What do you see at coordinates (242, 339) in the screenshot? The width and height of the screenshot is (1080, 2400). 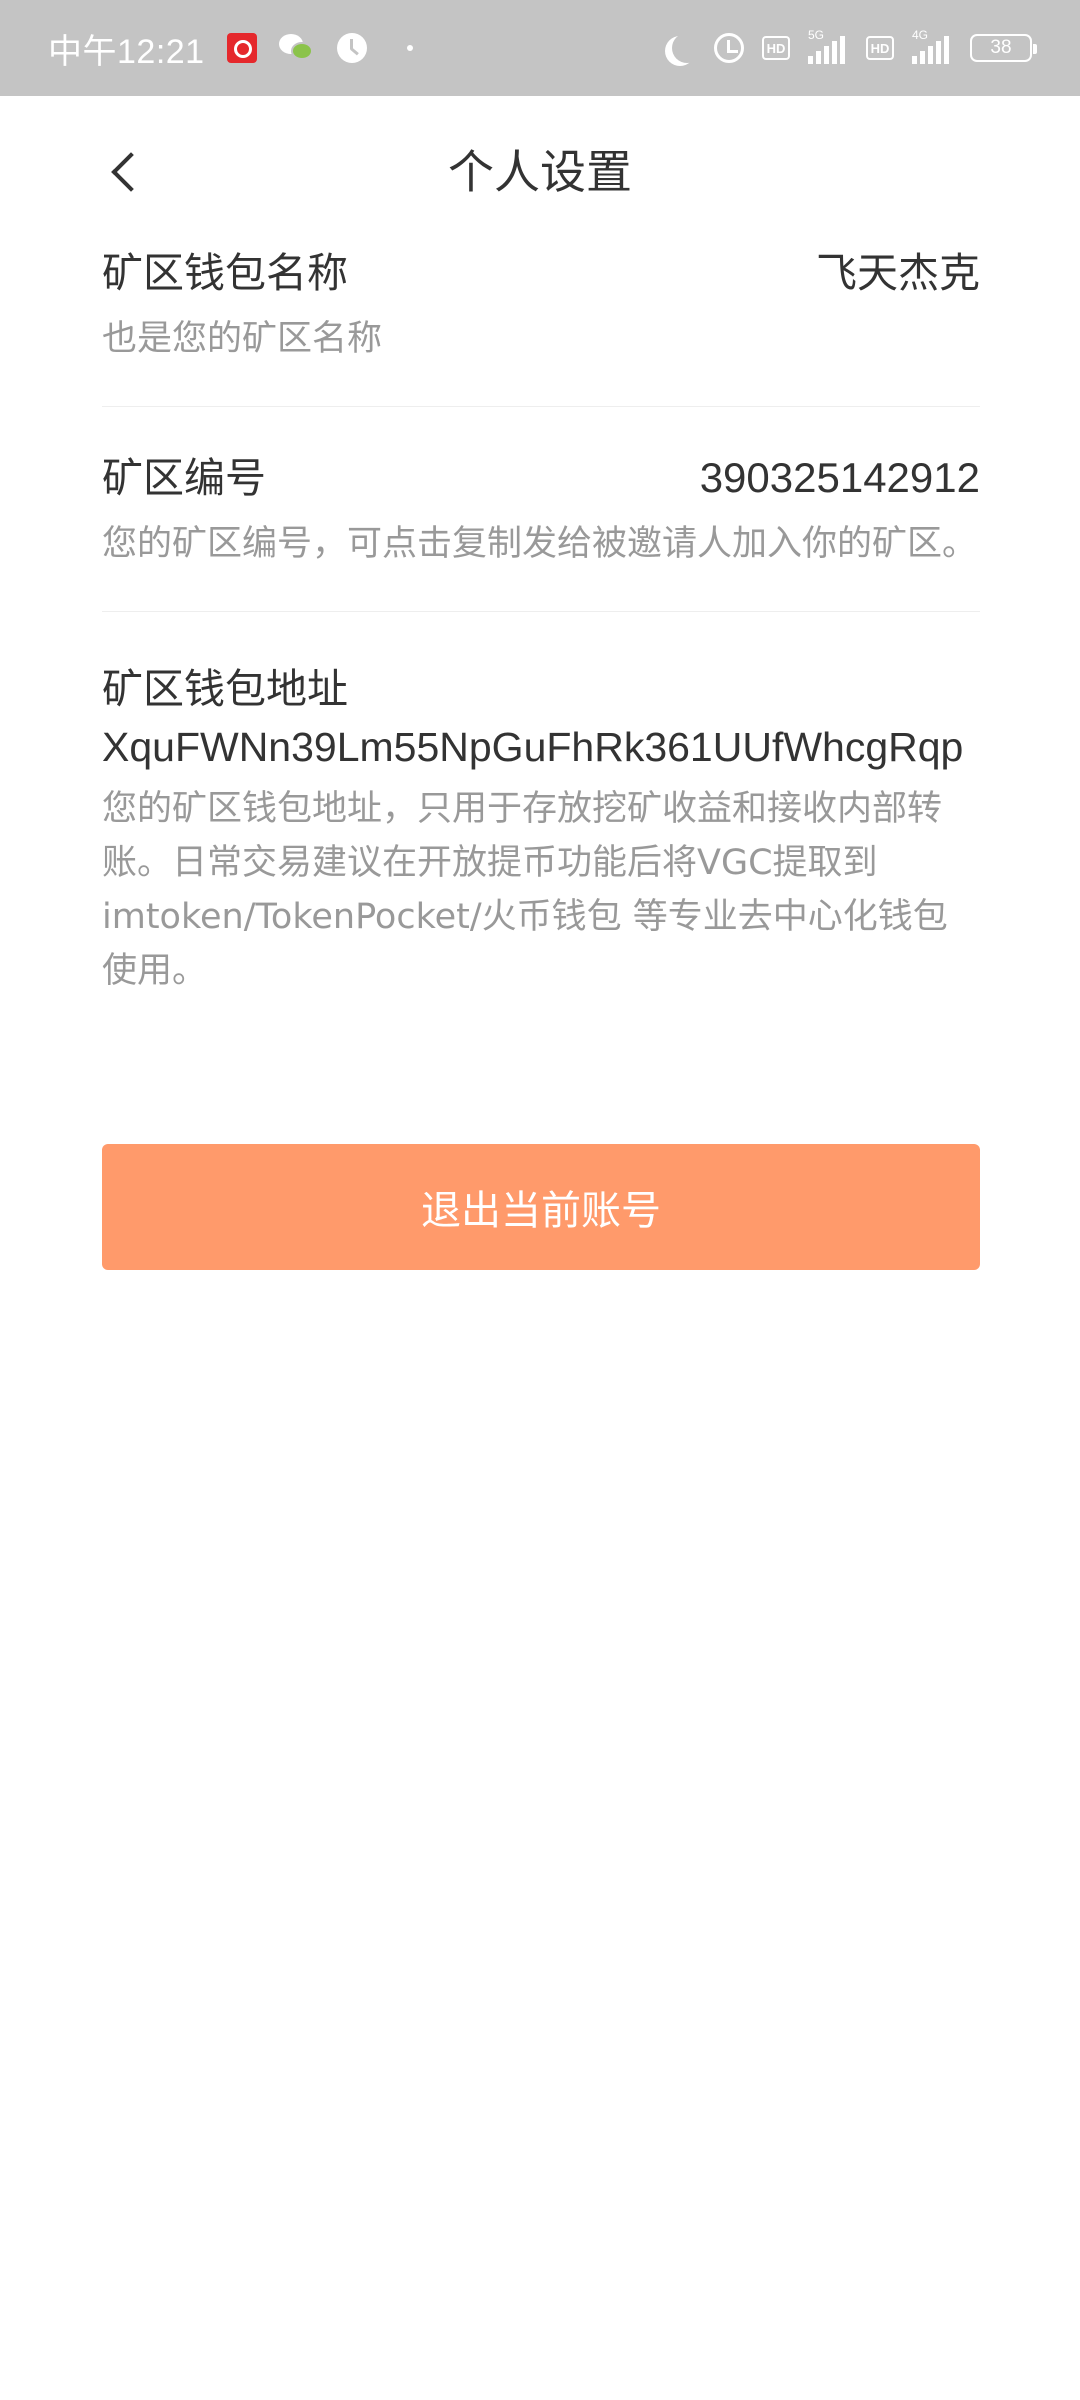 I see `wallet-name-description: 也是您的矿区名称` at bounding box center [242, 339].